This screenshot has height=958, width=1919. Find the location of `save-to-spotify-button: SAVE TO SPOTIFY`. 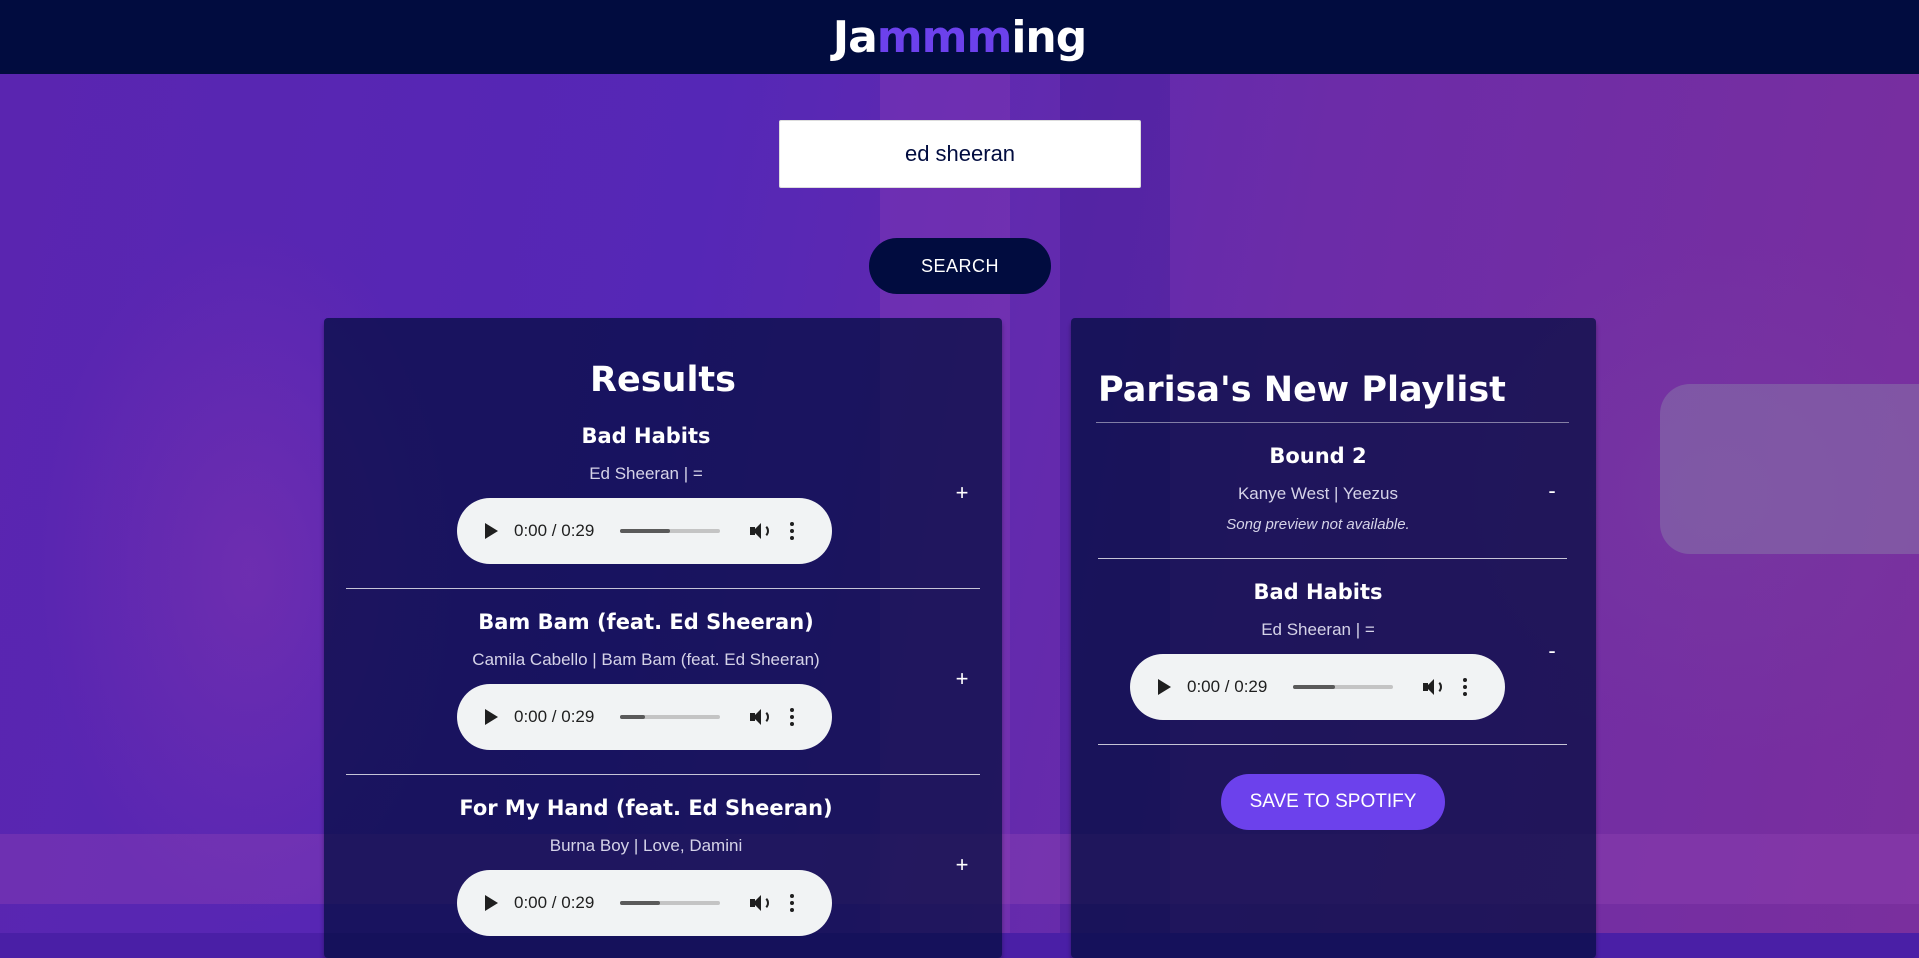

save-to-spotify-button: SAVE TO SPOTIFY is located at coordinates (1333, 802).